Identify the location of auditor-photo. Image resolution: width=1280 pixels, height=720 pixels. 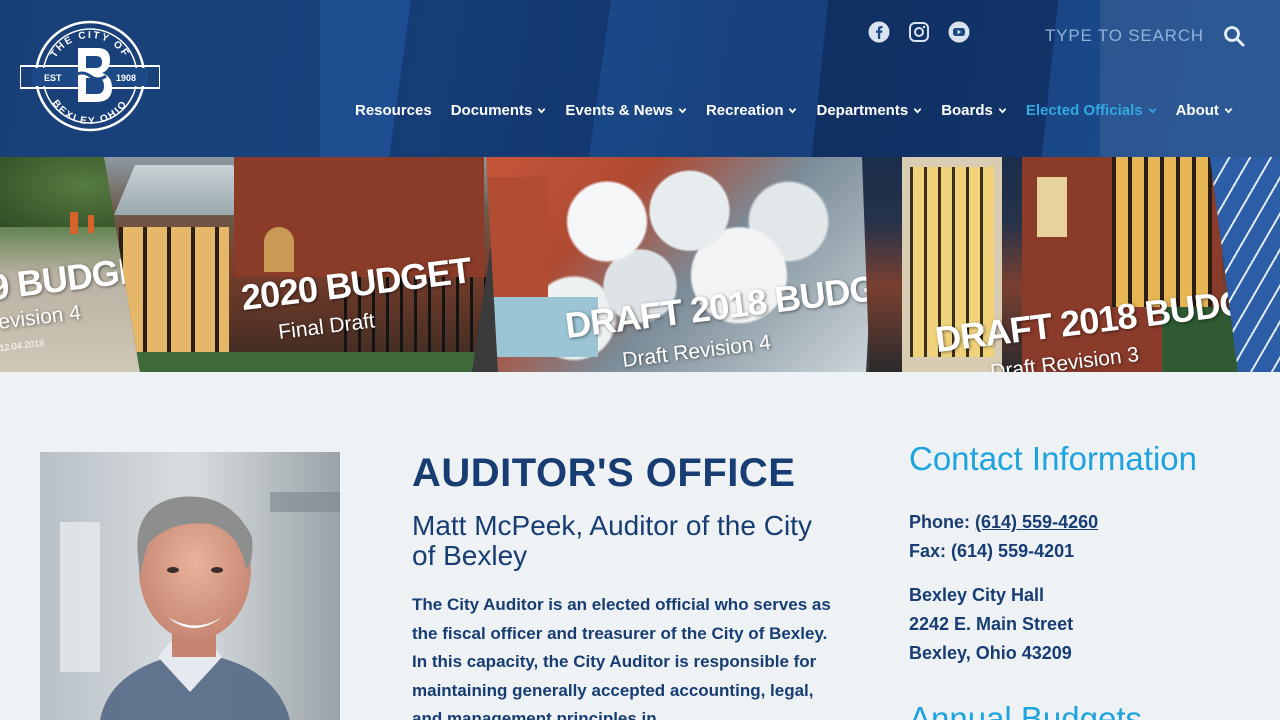
(190, 586).